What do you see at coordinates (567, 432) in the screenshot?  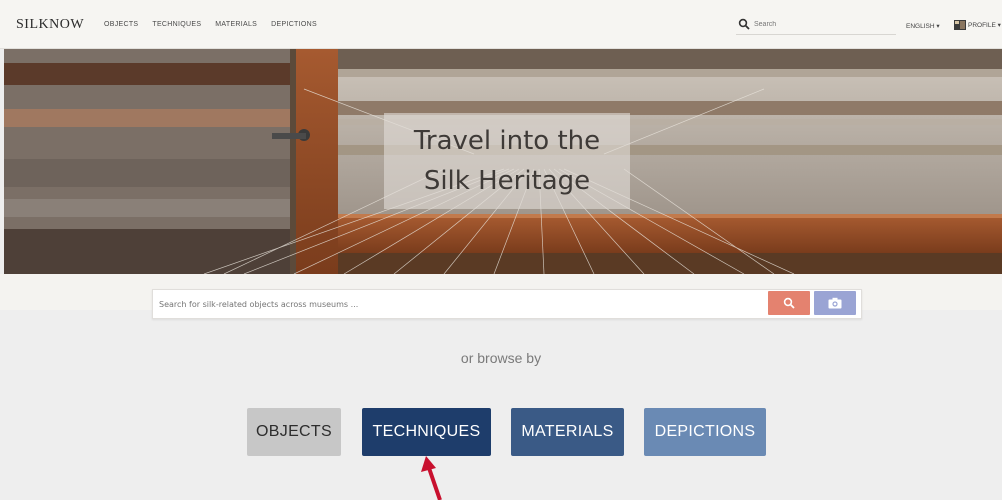 I see `browse-materials-button: MATERIALS` at bounding box center [567, 432].